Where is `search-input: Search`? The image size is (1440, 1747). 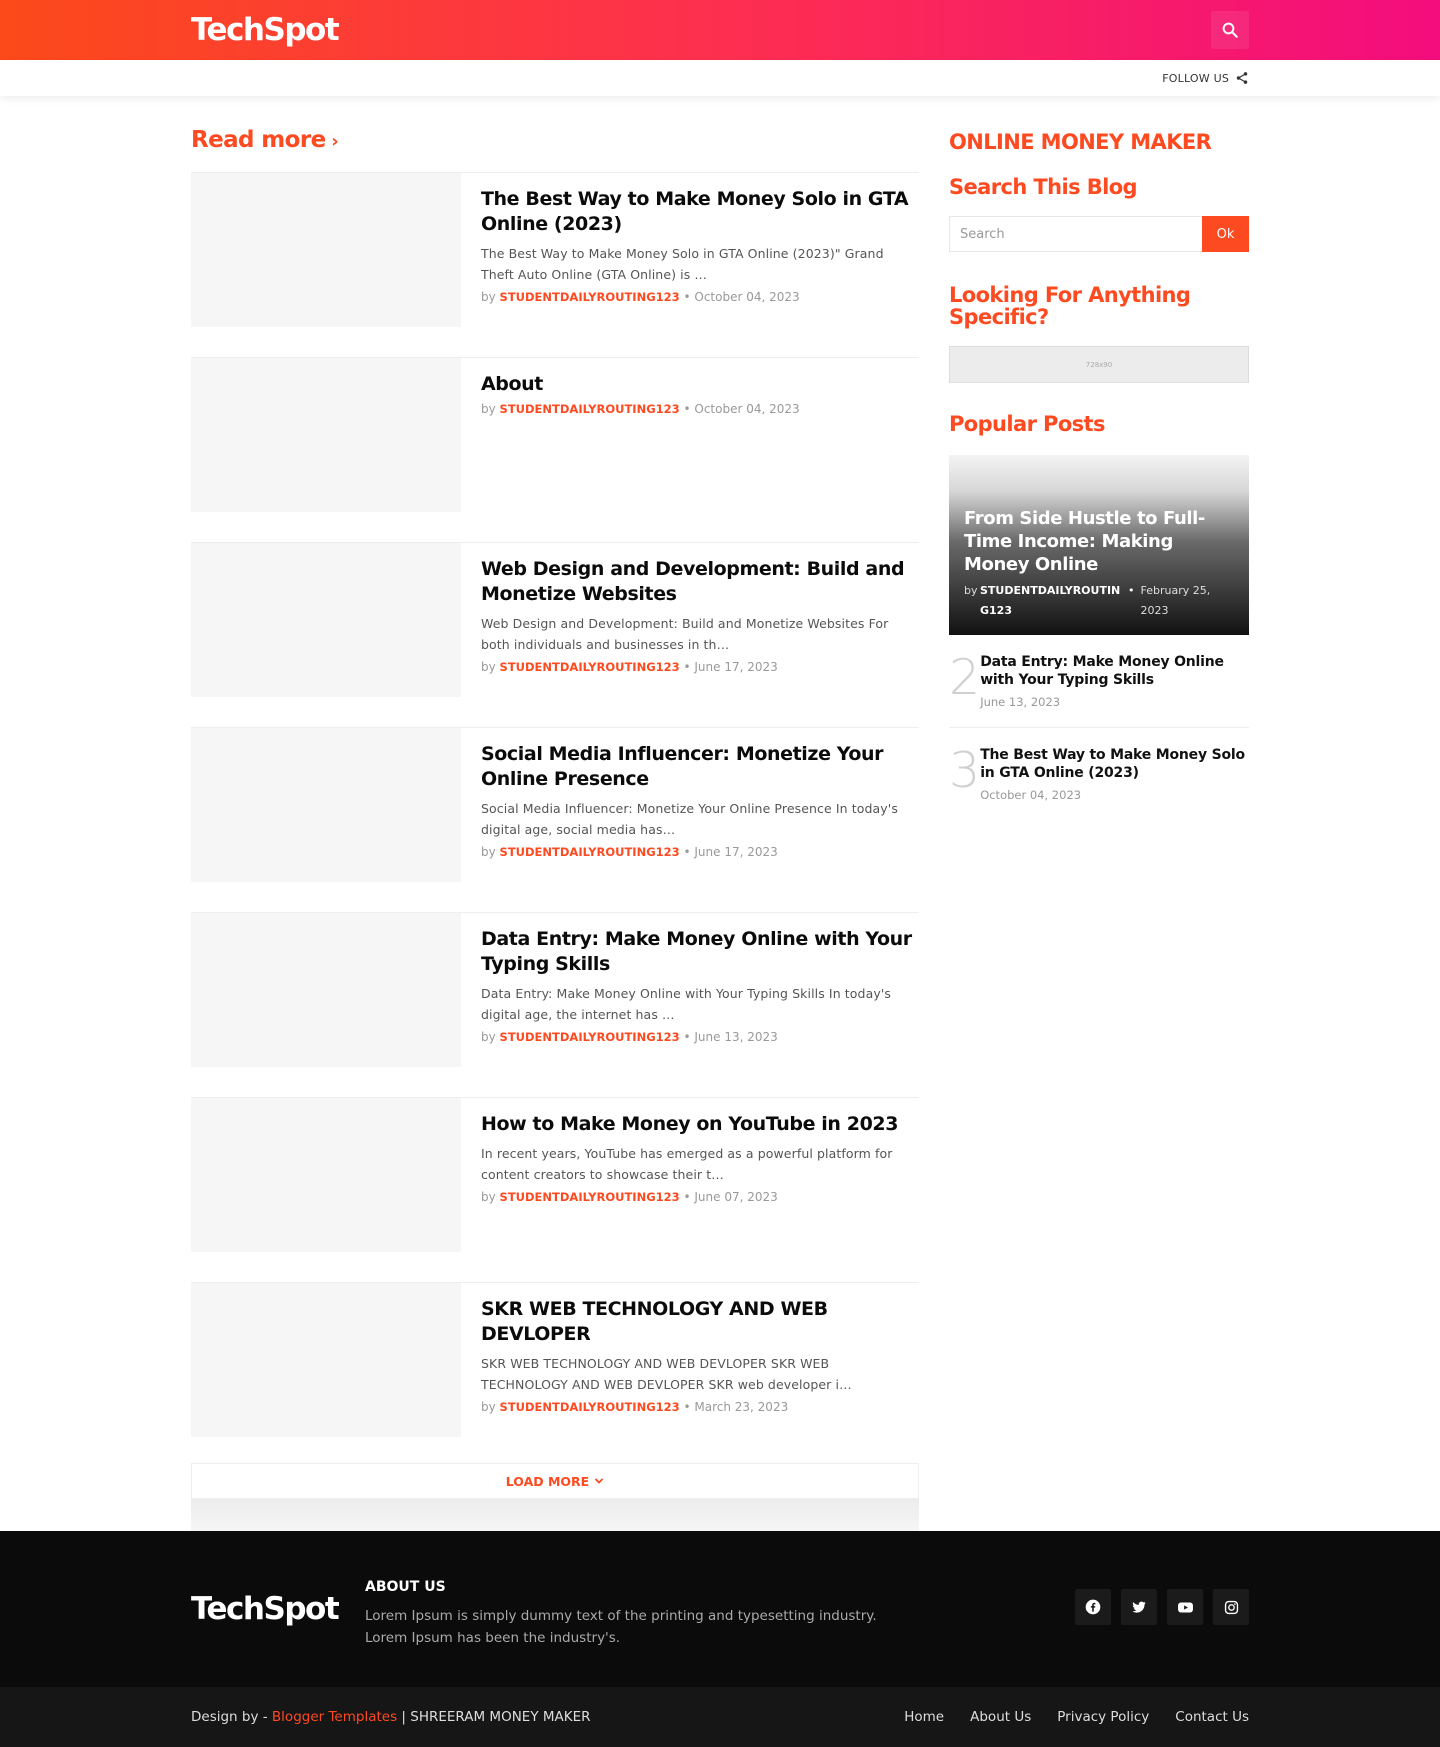
search-input: Search is located at coordinates (1075, 234).